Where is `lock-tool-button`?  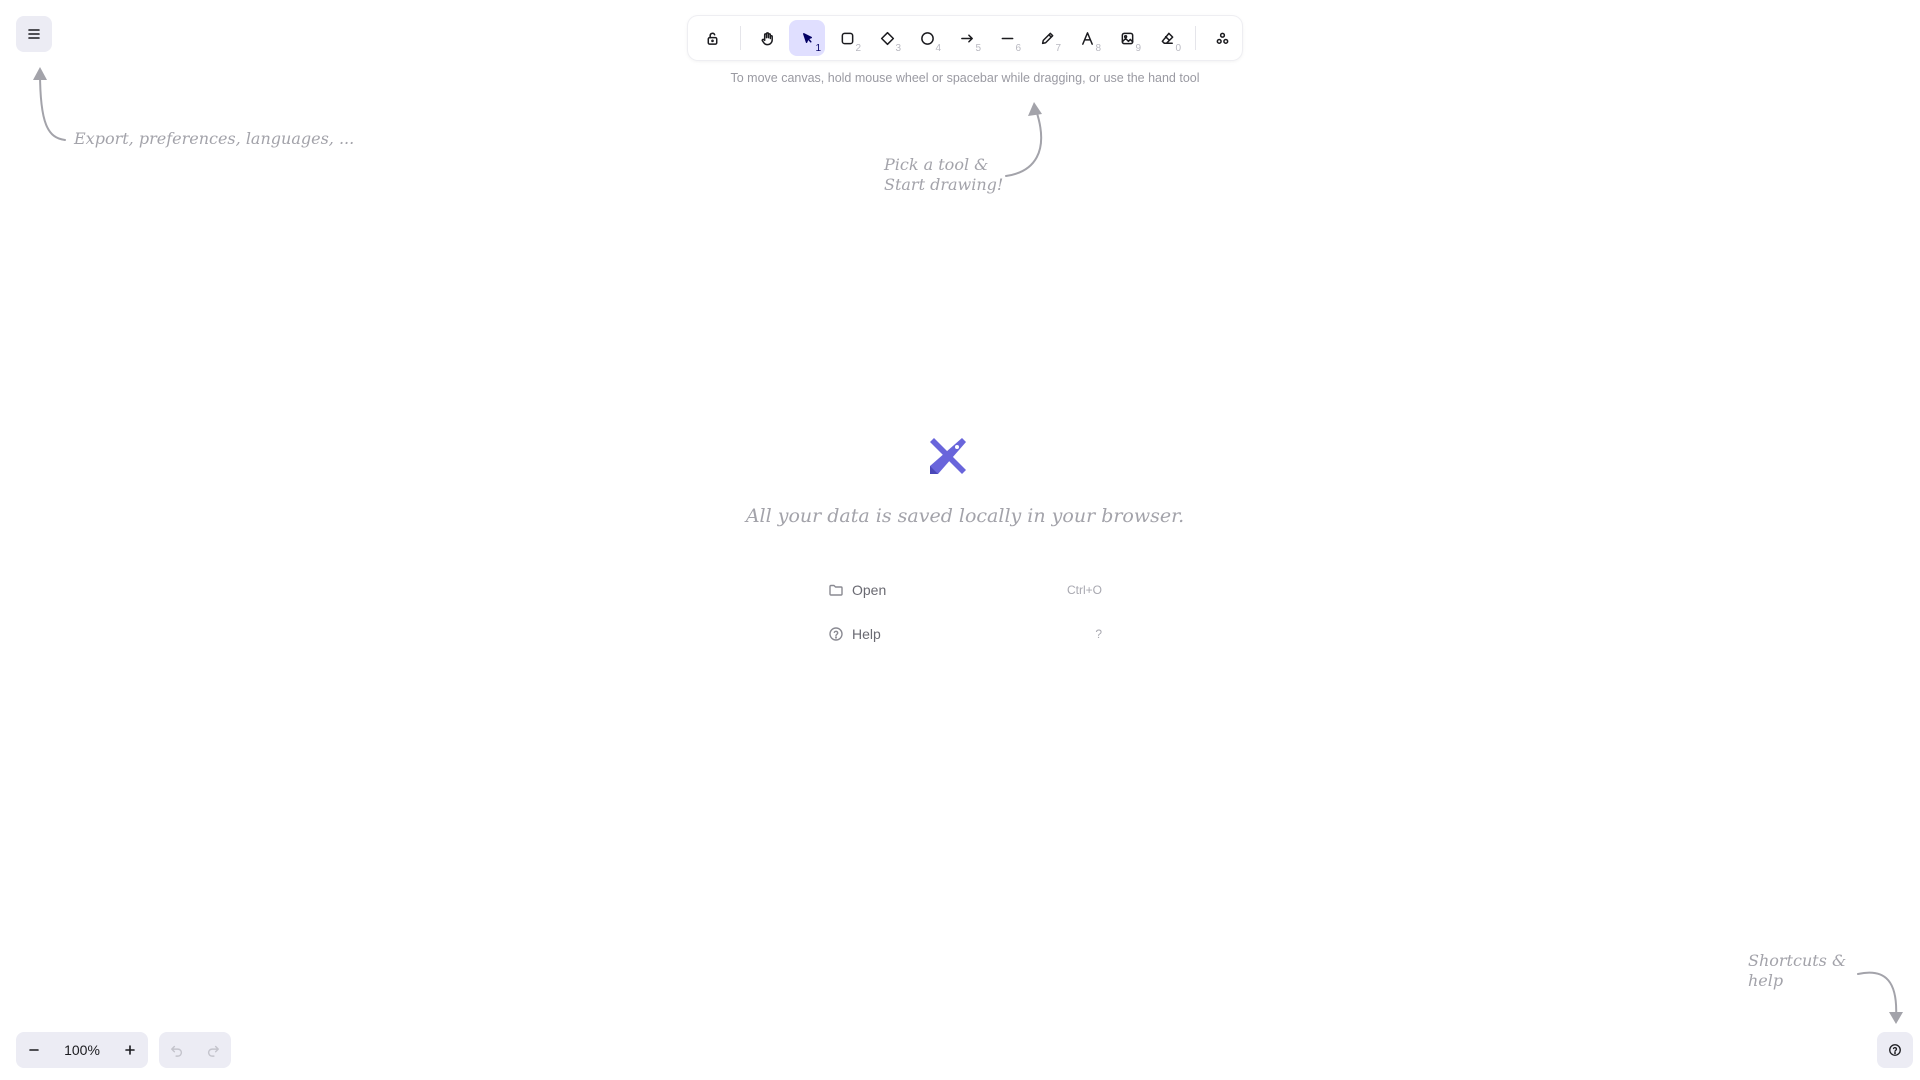 lock-tool-button is located at coordinates (712, 38).